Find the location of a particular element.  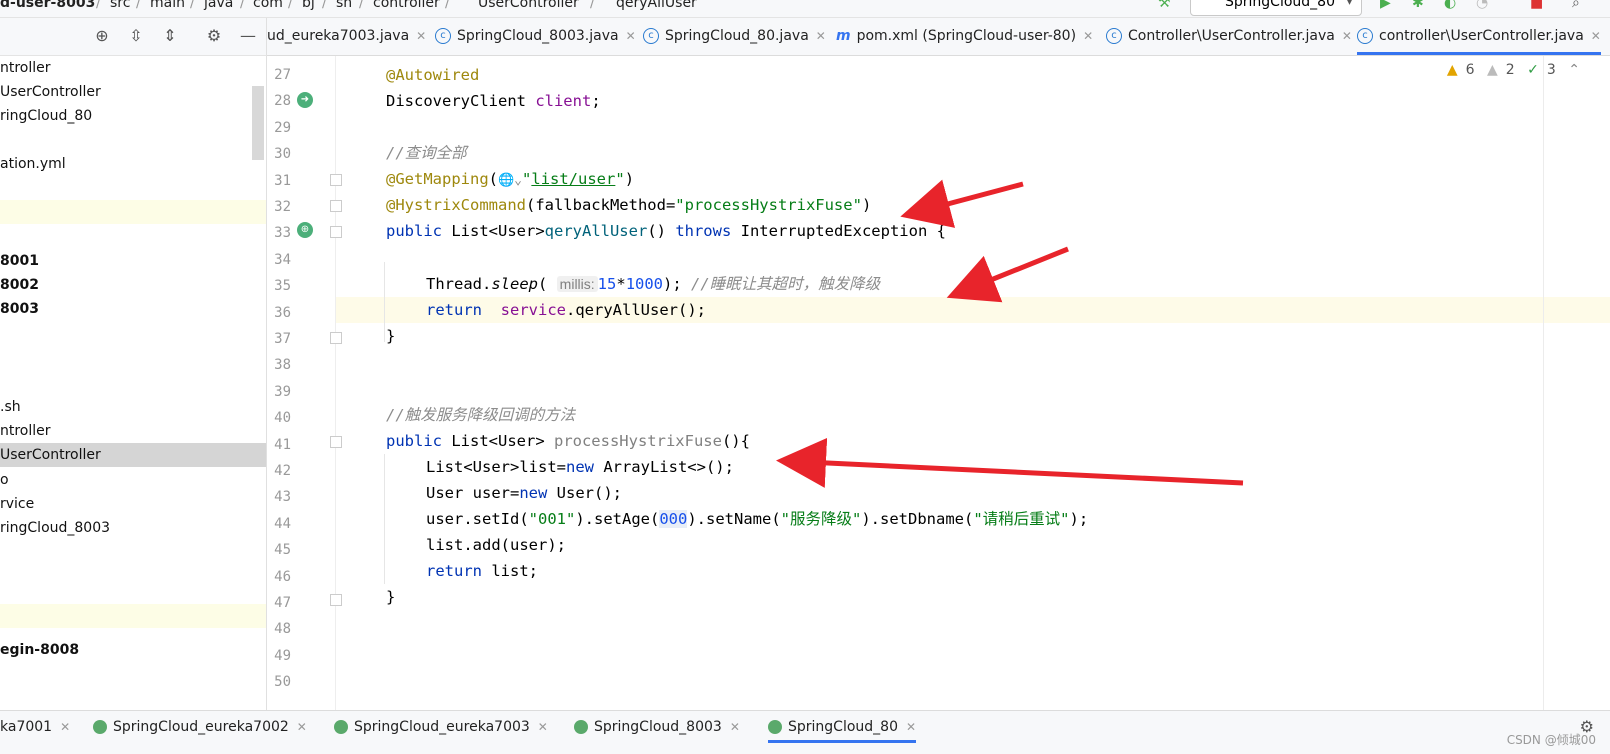

build-icon: ⚒ is located at coordinates (1164, 5).